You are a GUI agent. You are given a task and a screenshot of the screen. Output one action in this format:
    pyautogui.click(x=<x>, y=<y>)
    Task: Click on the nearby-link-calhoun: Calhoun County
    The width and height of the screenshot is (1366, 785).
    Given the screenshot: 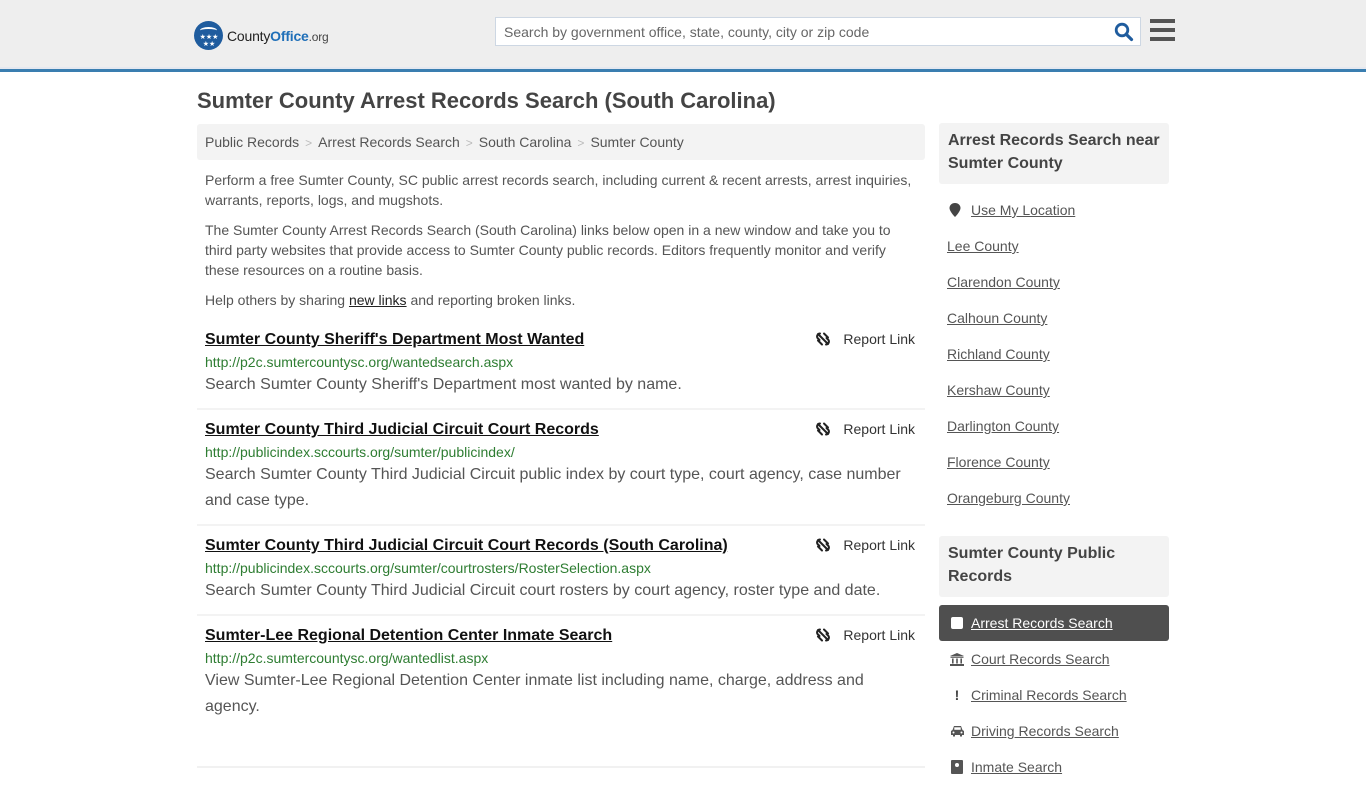 What is the action you would take?
    pyautogui.click(x=997, y=318)
    